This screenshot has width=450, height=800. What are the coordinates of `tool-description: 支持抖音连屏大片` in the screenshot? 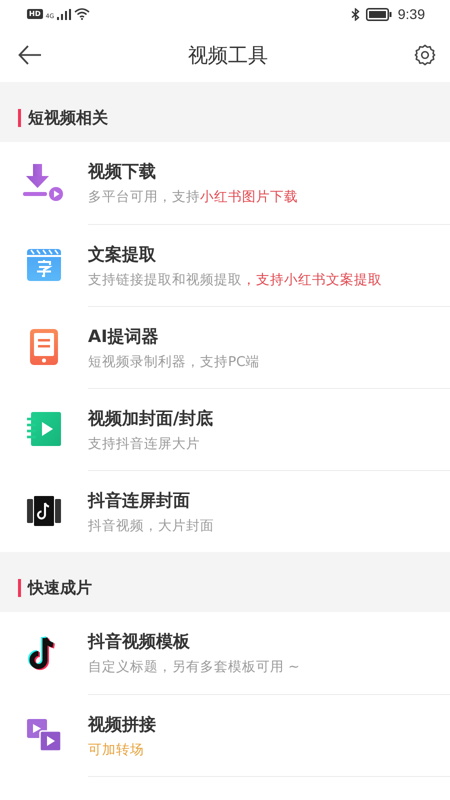 It's located at (144, 443).